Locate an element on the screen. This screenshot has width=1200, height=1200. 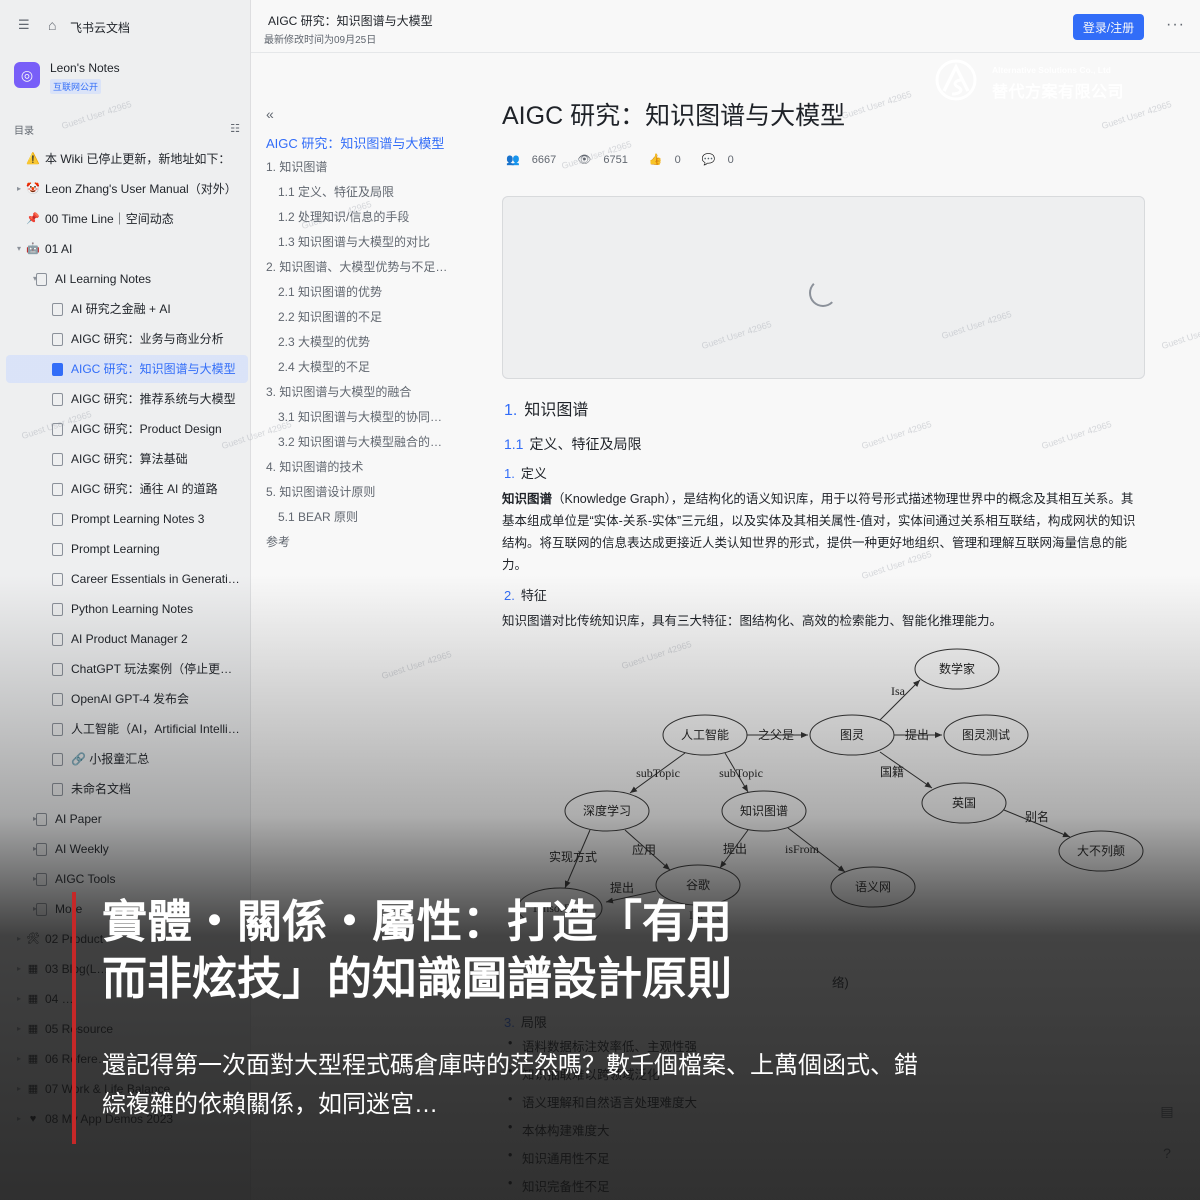
sidebar-item: Prompt Learning is located at coordinates (127, 549).